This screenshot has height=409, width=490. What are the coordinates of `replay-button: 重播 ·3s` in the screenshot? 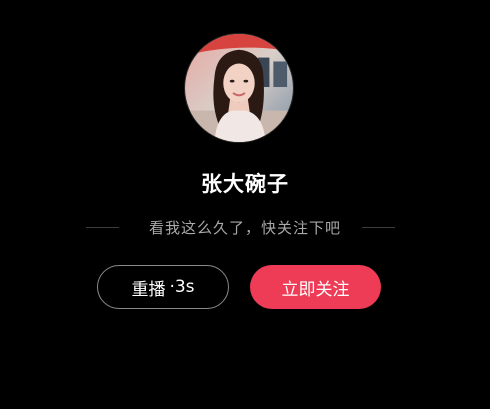 It's located at (163, 287).